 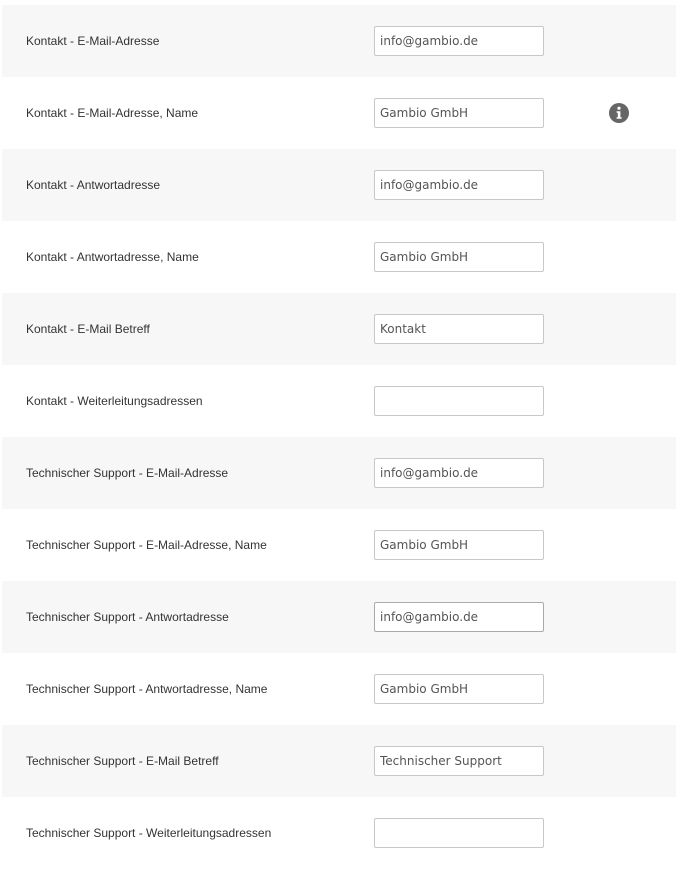 I want to click on contact-email-input, so click(x=459, y=41).